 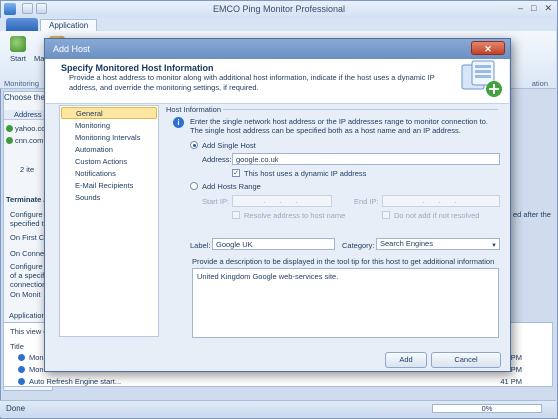 I want to click on window-controls: – □ ✕, so click(x=535, y=8).